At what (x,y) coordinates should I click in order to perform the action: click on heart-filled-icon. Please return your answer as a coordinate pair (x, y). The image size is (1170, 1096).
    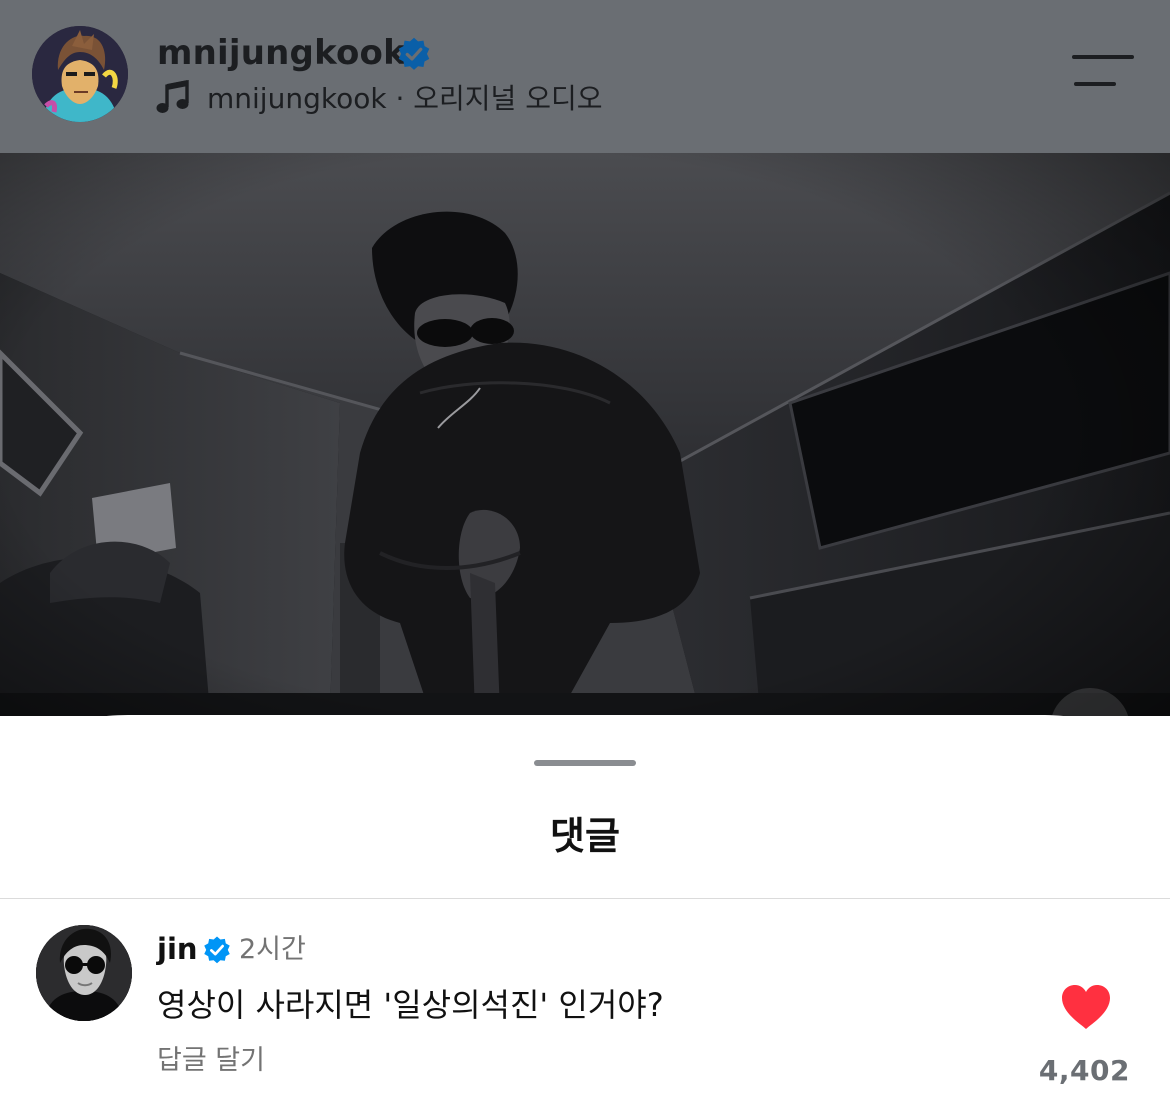
    Looking at the image, I should click on (1086, 1007).